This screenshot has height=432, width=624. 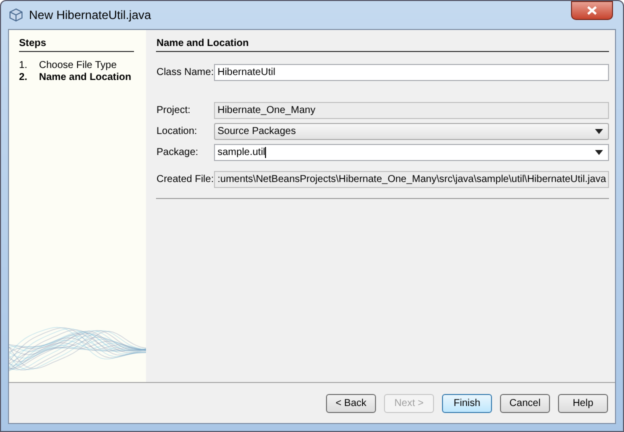 What do you see at coordinates (411, 72) in the screenshot?
I see `text-field: HibernateUtil` at bounding box center [411, 72].